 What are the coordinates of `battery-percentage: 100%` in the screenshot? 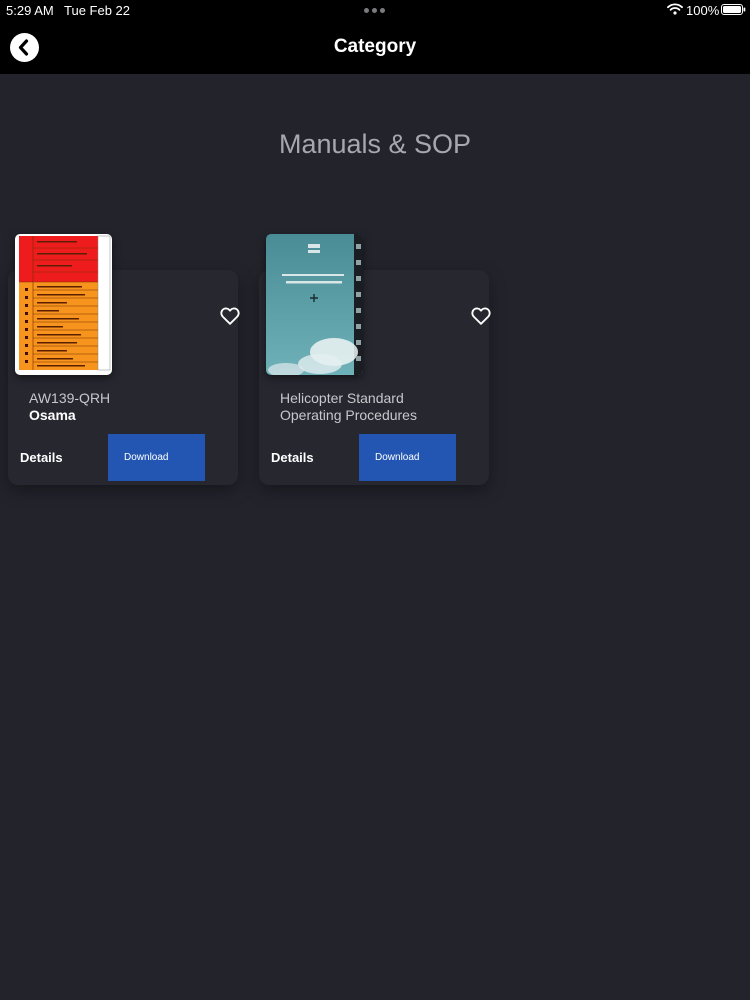 It's located at (703, 10).